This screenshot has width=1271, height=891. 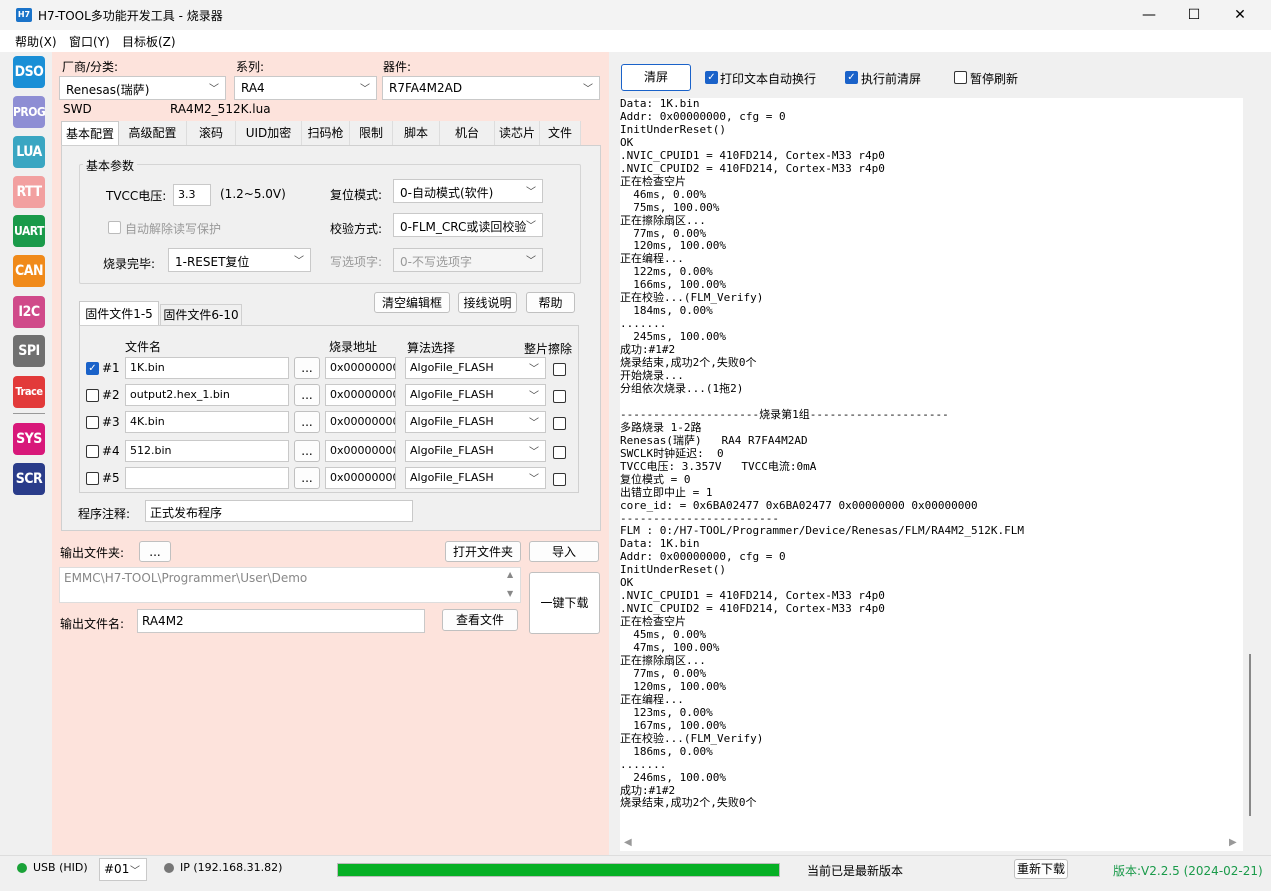 I want to click on option-bytes-select: 0-不写选项字 ﹀, so click(x=468, y=260).